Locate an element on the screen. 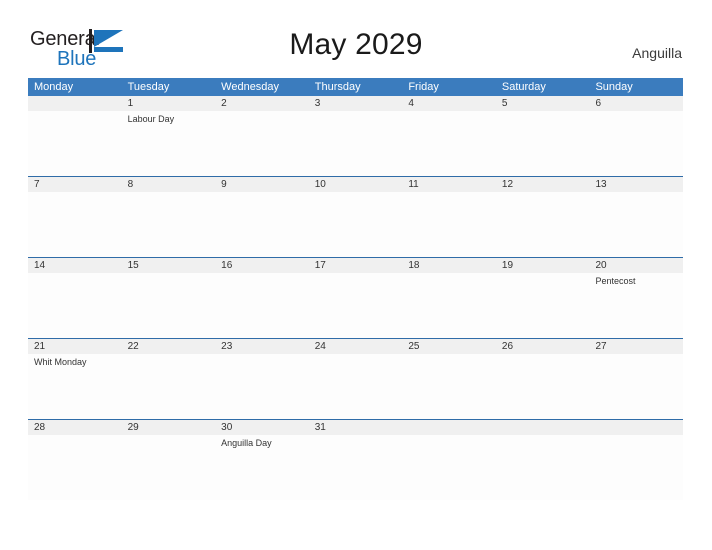  day-number: 2 is located at coordinates (262, 103).